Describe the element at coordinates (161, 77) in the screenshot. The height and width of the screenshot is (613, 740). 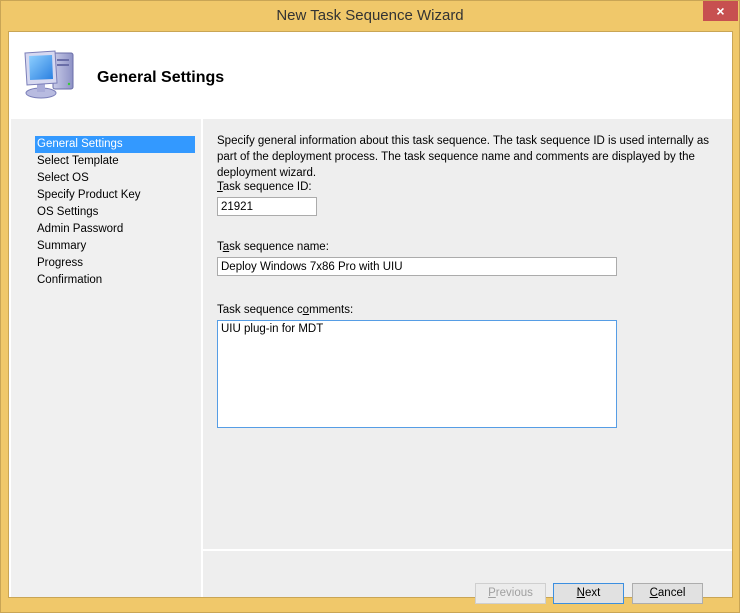
I see `page-title: General Settings` at that location.